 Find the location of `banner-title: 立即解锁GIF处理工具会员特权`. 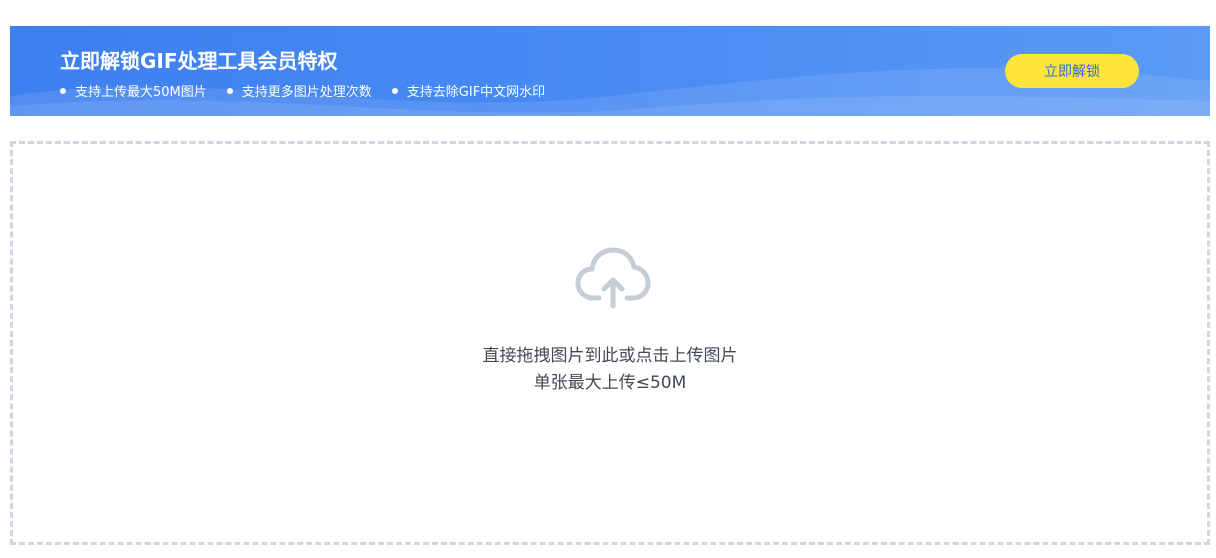

banner-title: 立即解锁GIF处理工具会员特权 is located at coordinates (199, 61).